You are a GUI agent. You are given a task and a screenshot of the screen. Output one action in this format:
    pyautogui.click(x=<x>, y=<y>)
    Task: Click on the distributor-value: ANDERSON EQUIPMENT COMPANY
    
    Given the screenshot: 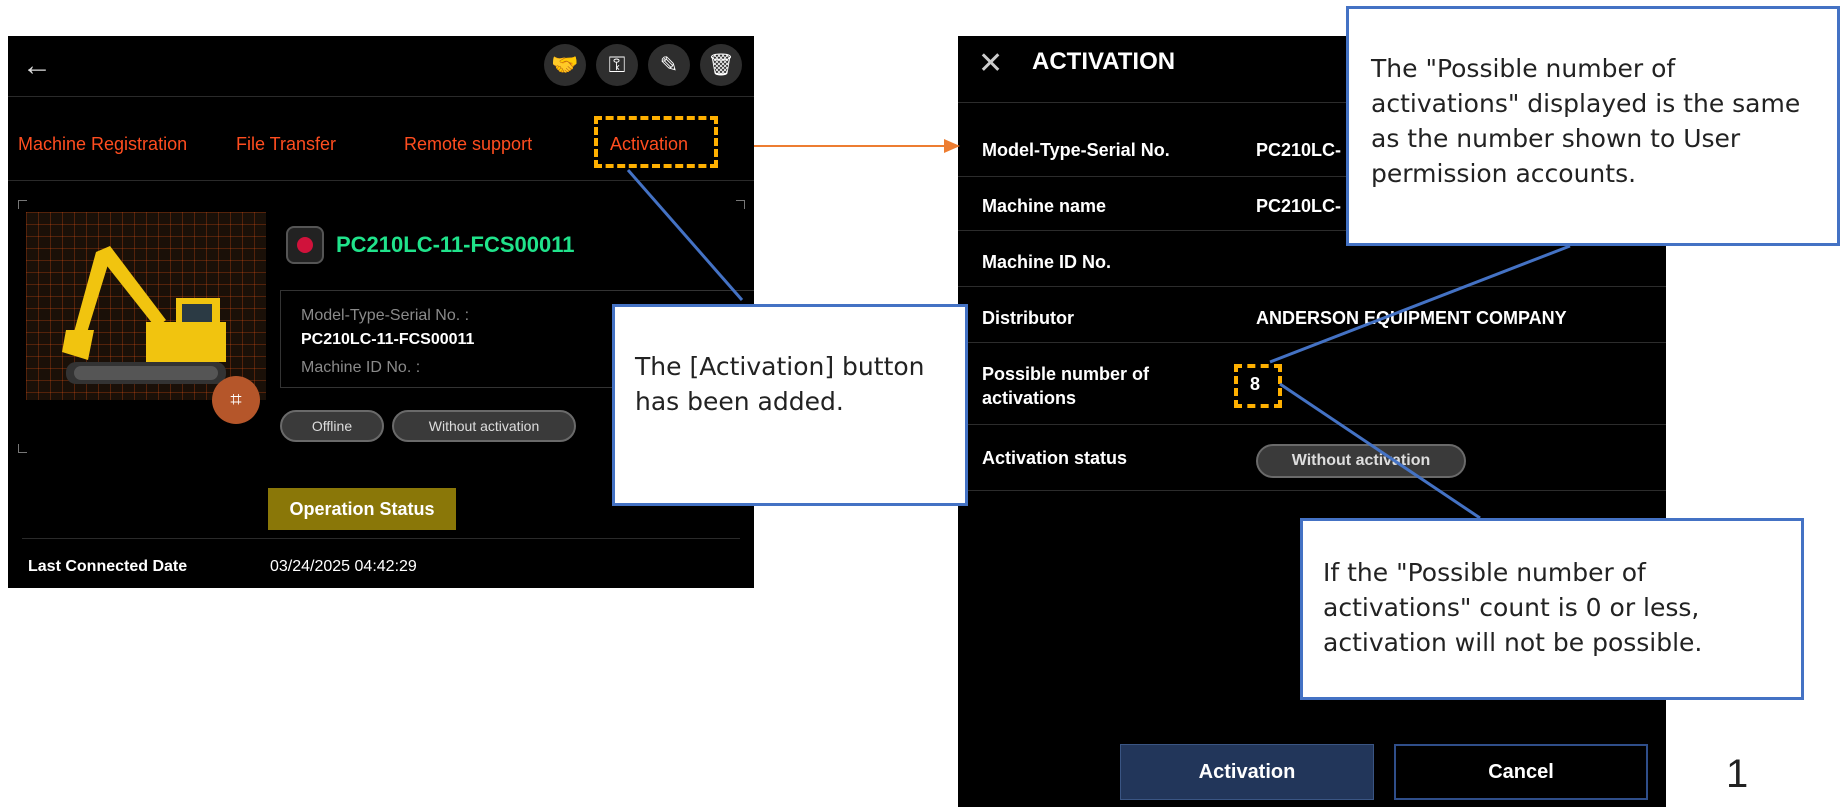 What is the action you would take?
    pyautogui.click(x=1411, y=318)
    